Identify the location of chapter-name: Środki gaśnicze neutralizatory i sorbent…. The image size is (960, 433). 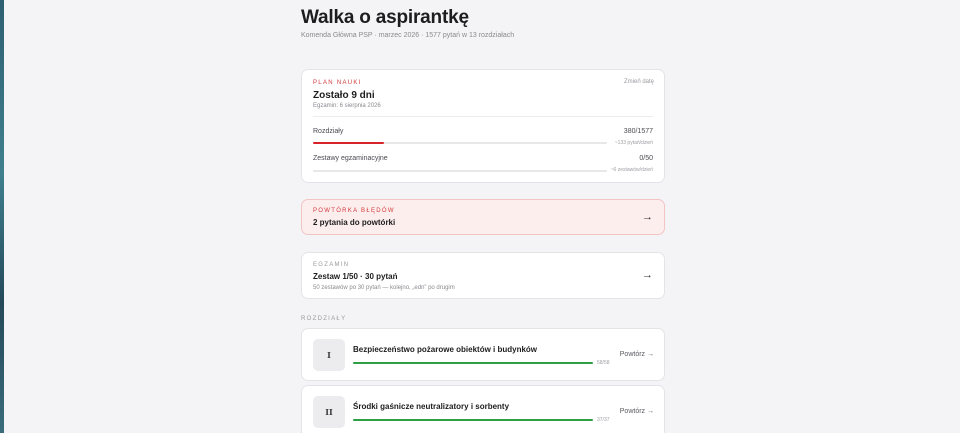
(431, 406).